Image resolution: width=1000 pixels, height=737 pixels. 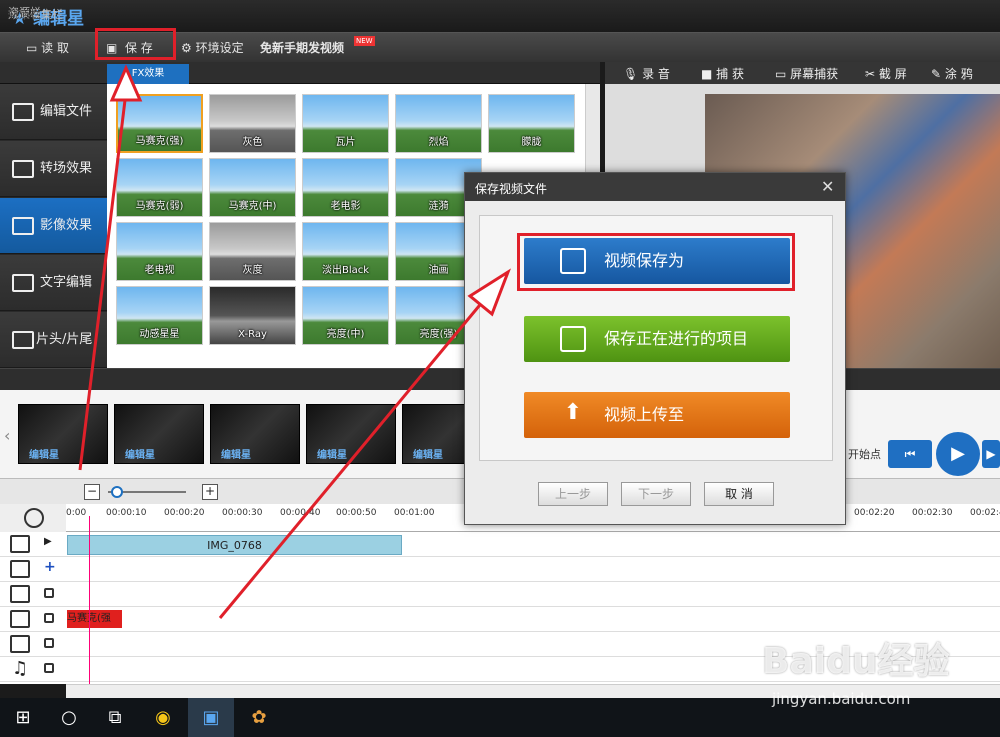 What do you see at coordinates (781, 74) in the screenshot?
I see `monitor-icon: ▭` at bounding box center [781, 74].